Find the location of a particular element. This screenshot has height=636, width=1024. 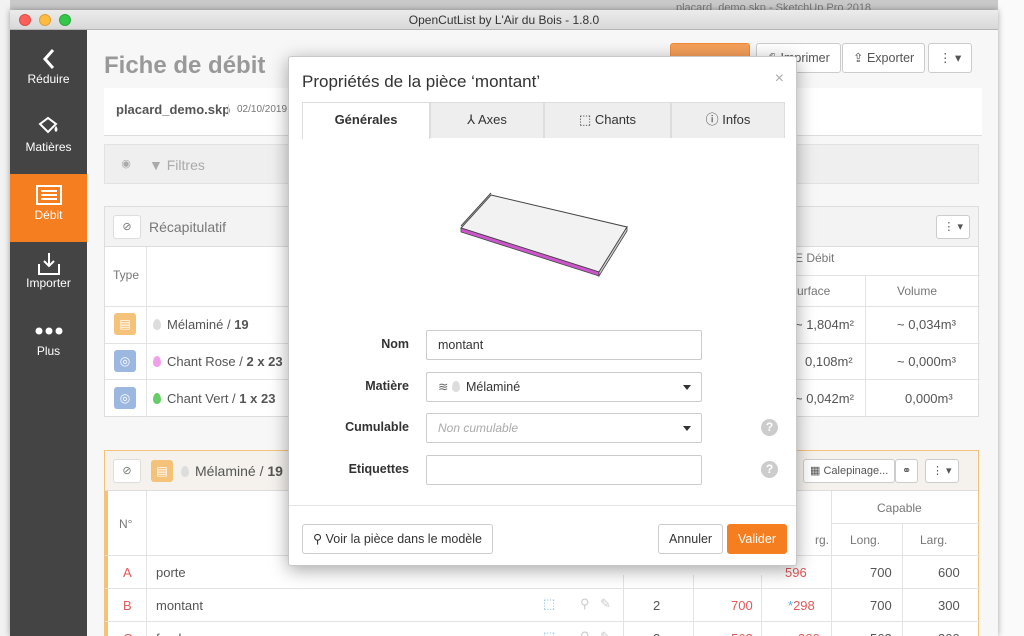

view-in-model-button: ⚲ Voir la pièce dans le modèle is located at coordinates (397, 539).